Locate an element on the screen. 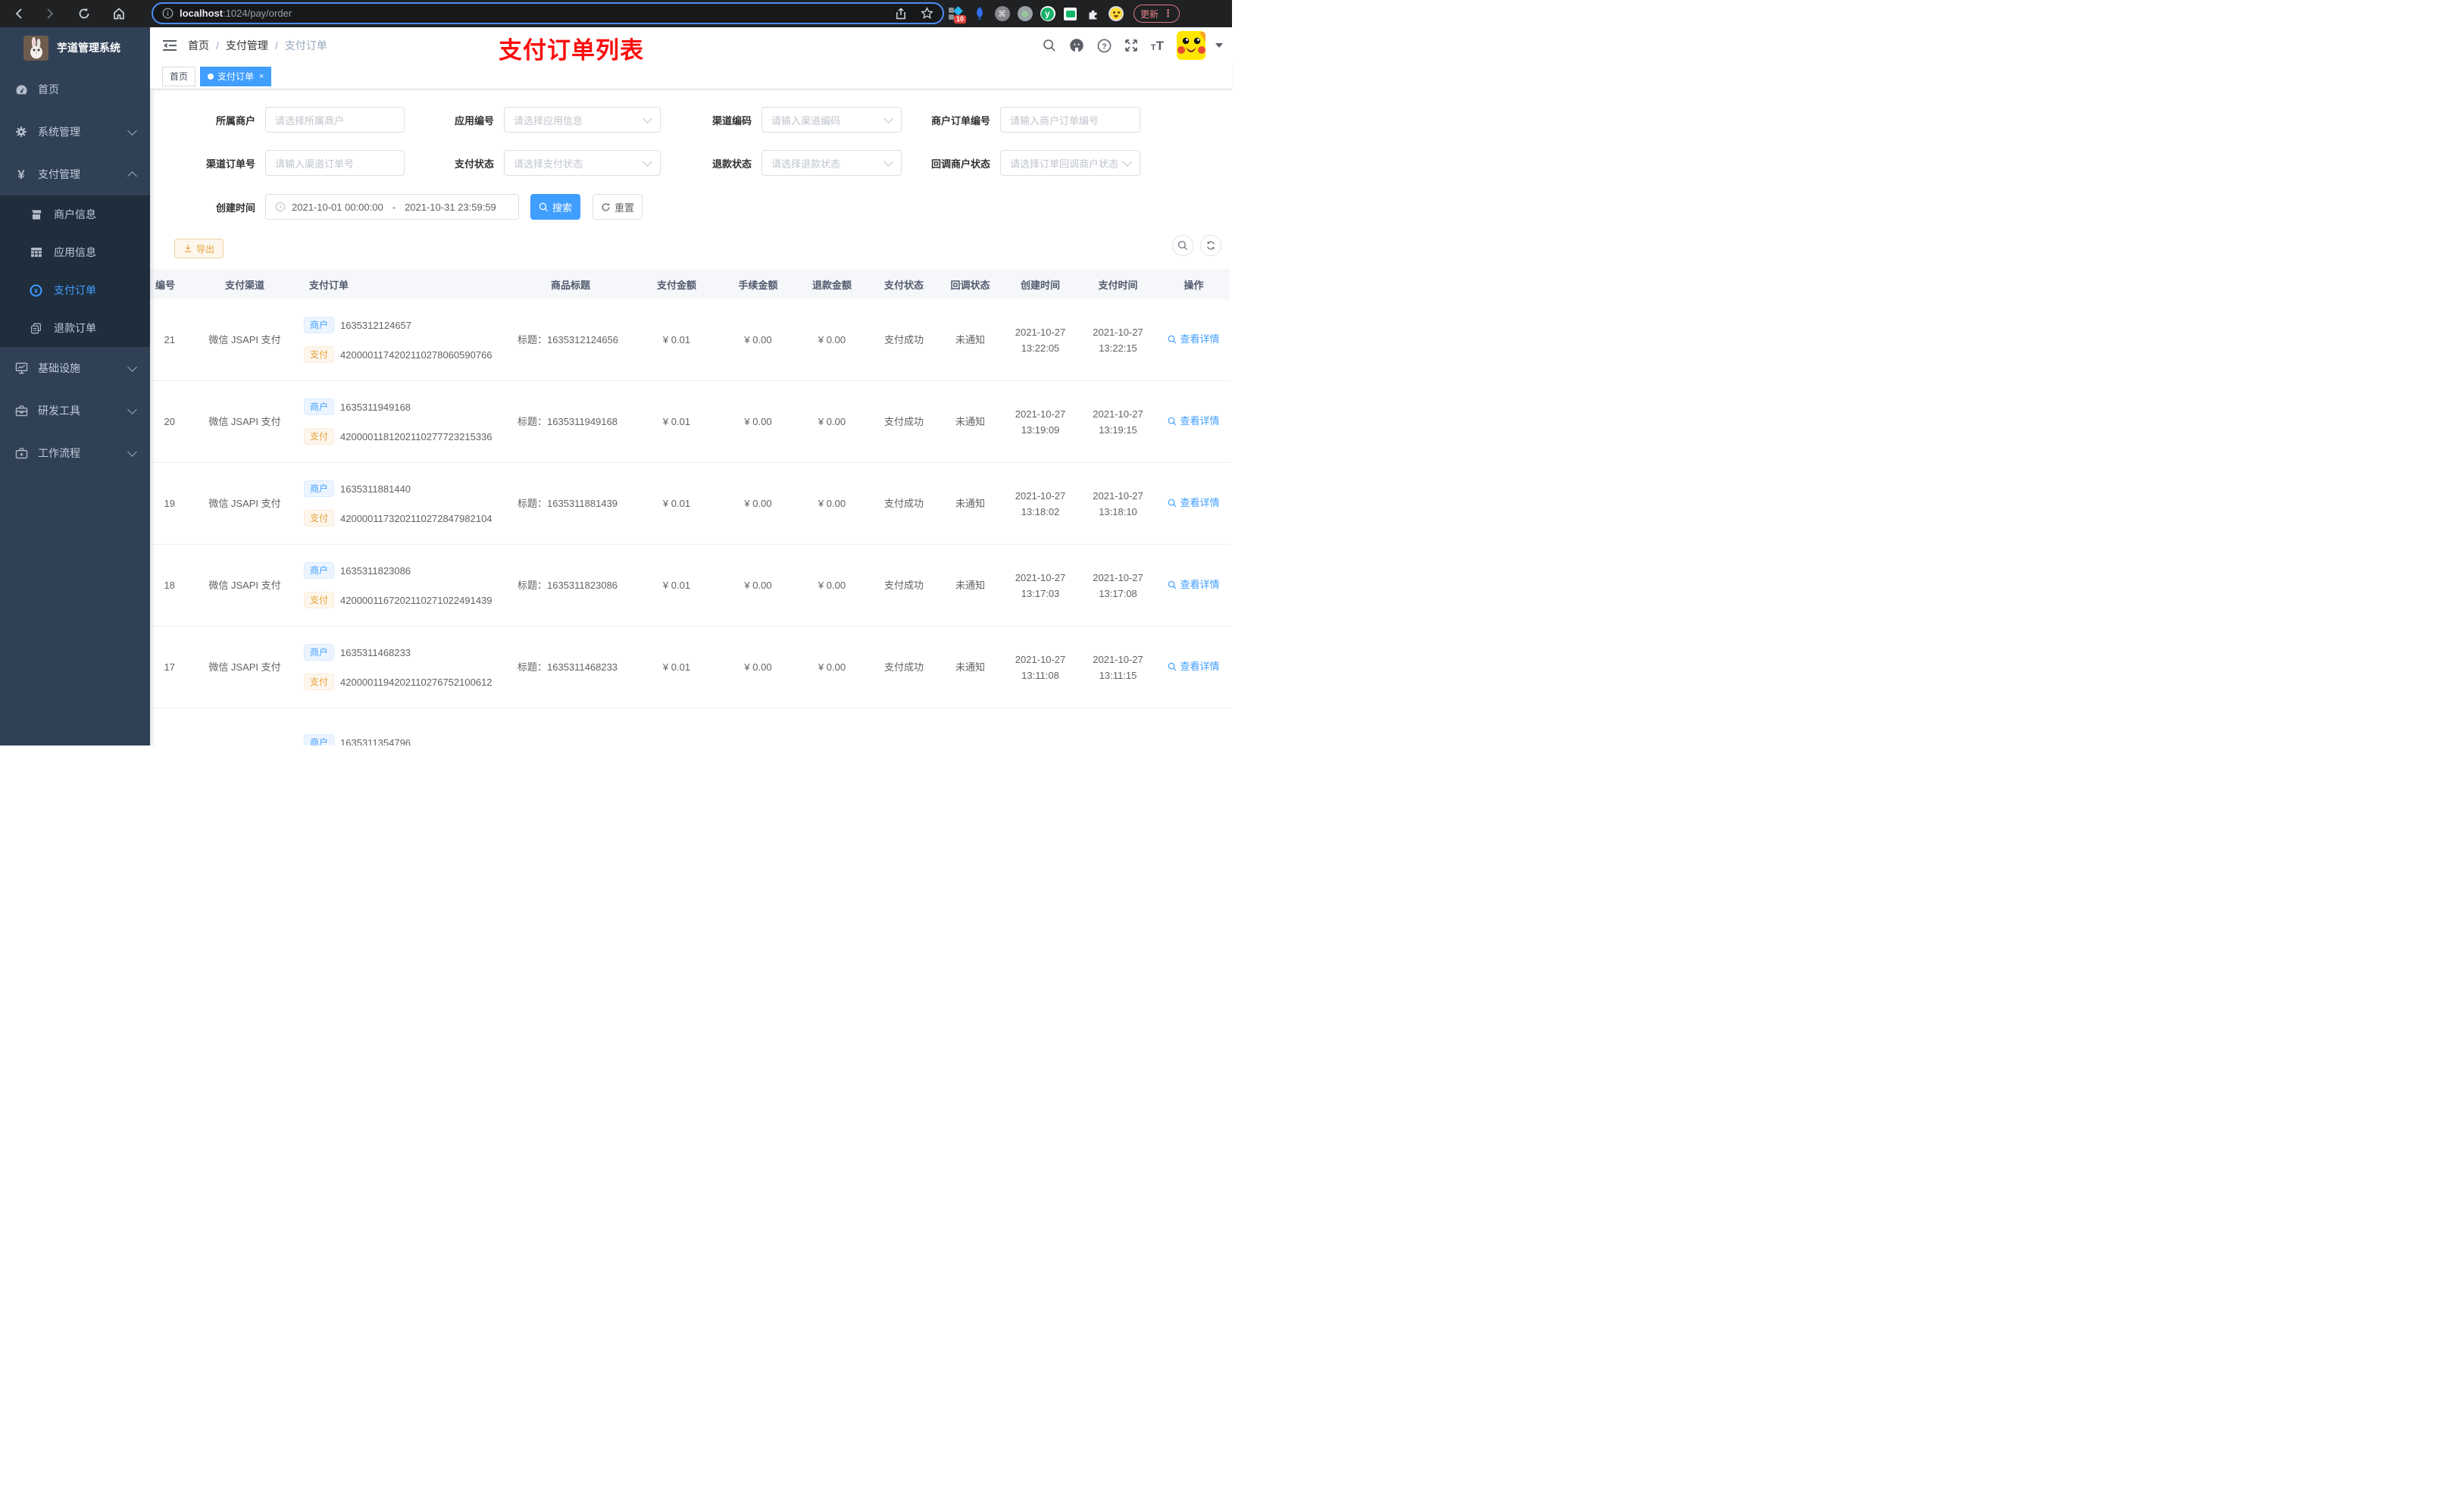 This screenshot has height=1491, width=2464. chevron-up-icon is located at coordinates (132, 175).